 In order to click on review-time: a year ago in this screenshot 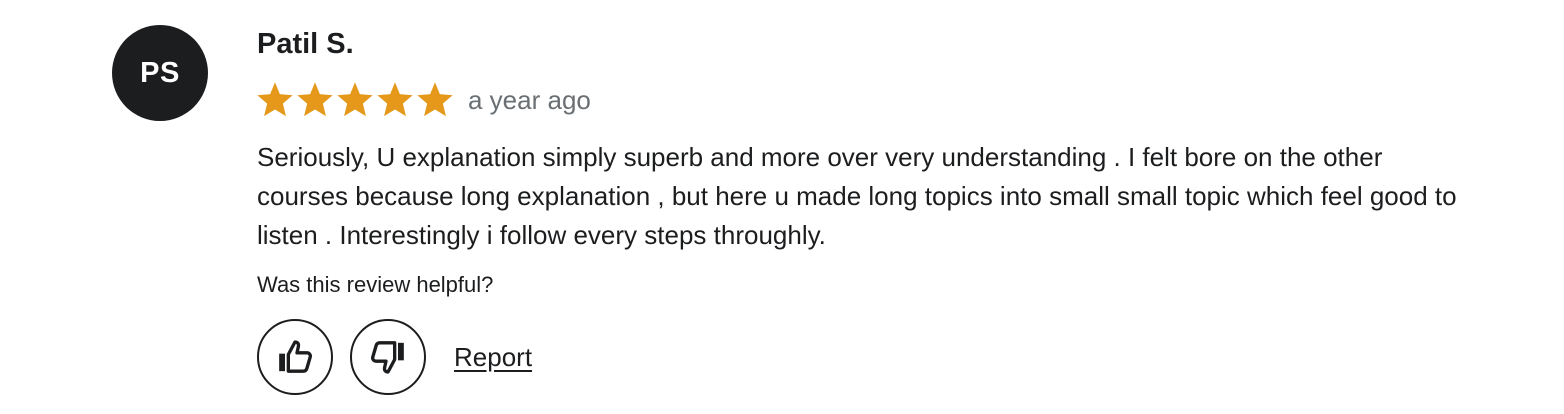, I will do `click(529, 99)`.